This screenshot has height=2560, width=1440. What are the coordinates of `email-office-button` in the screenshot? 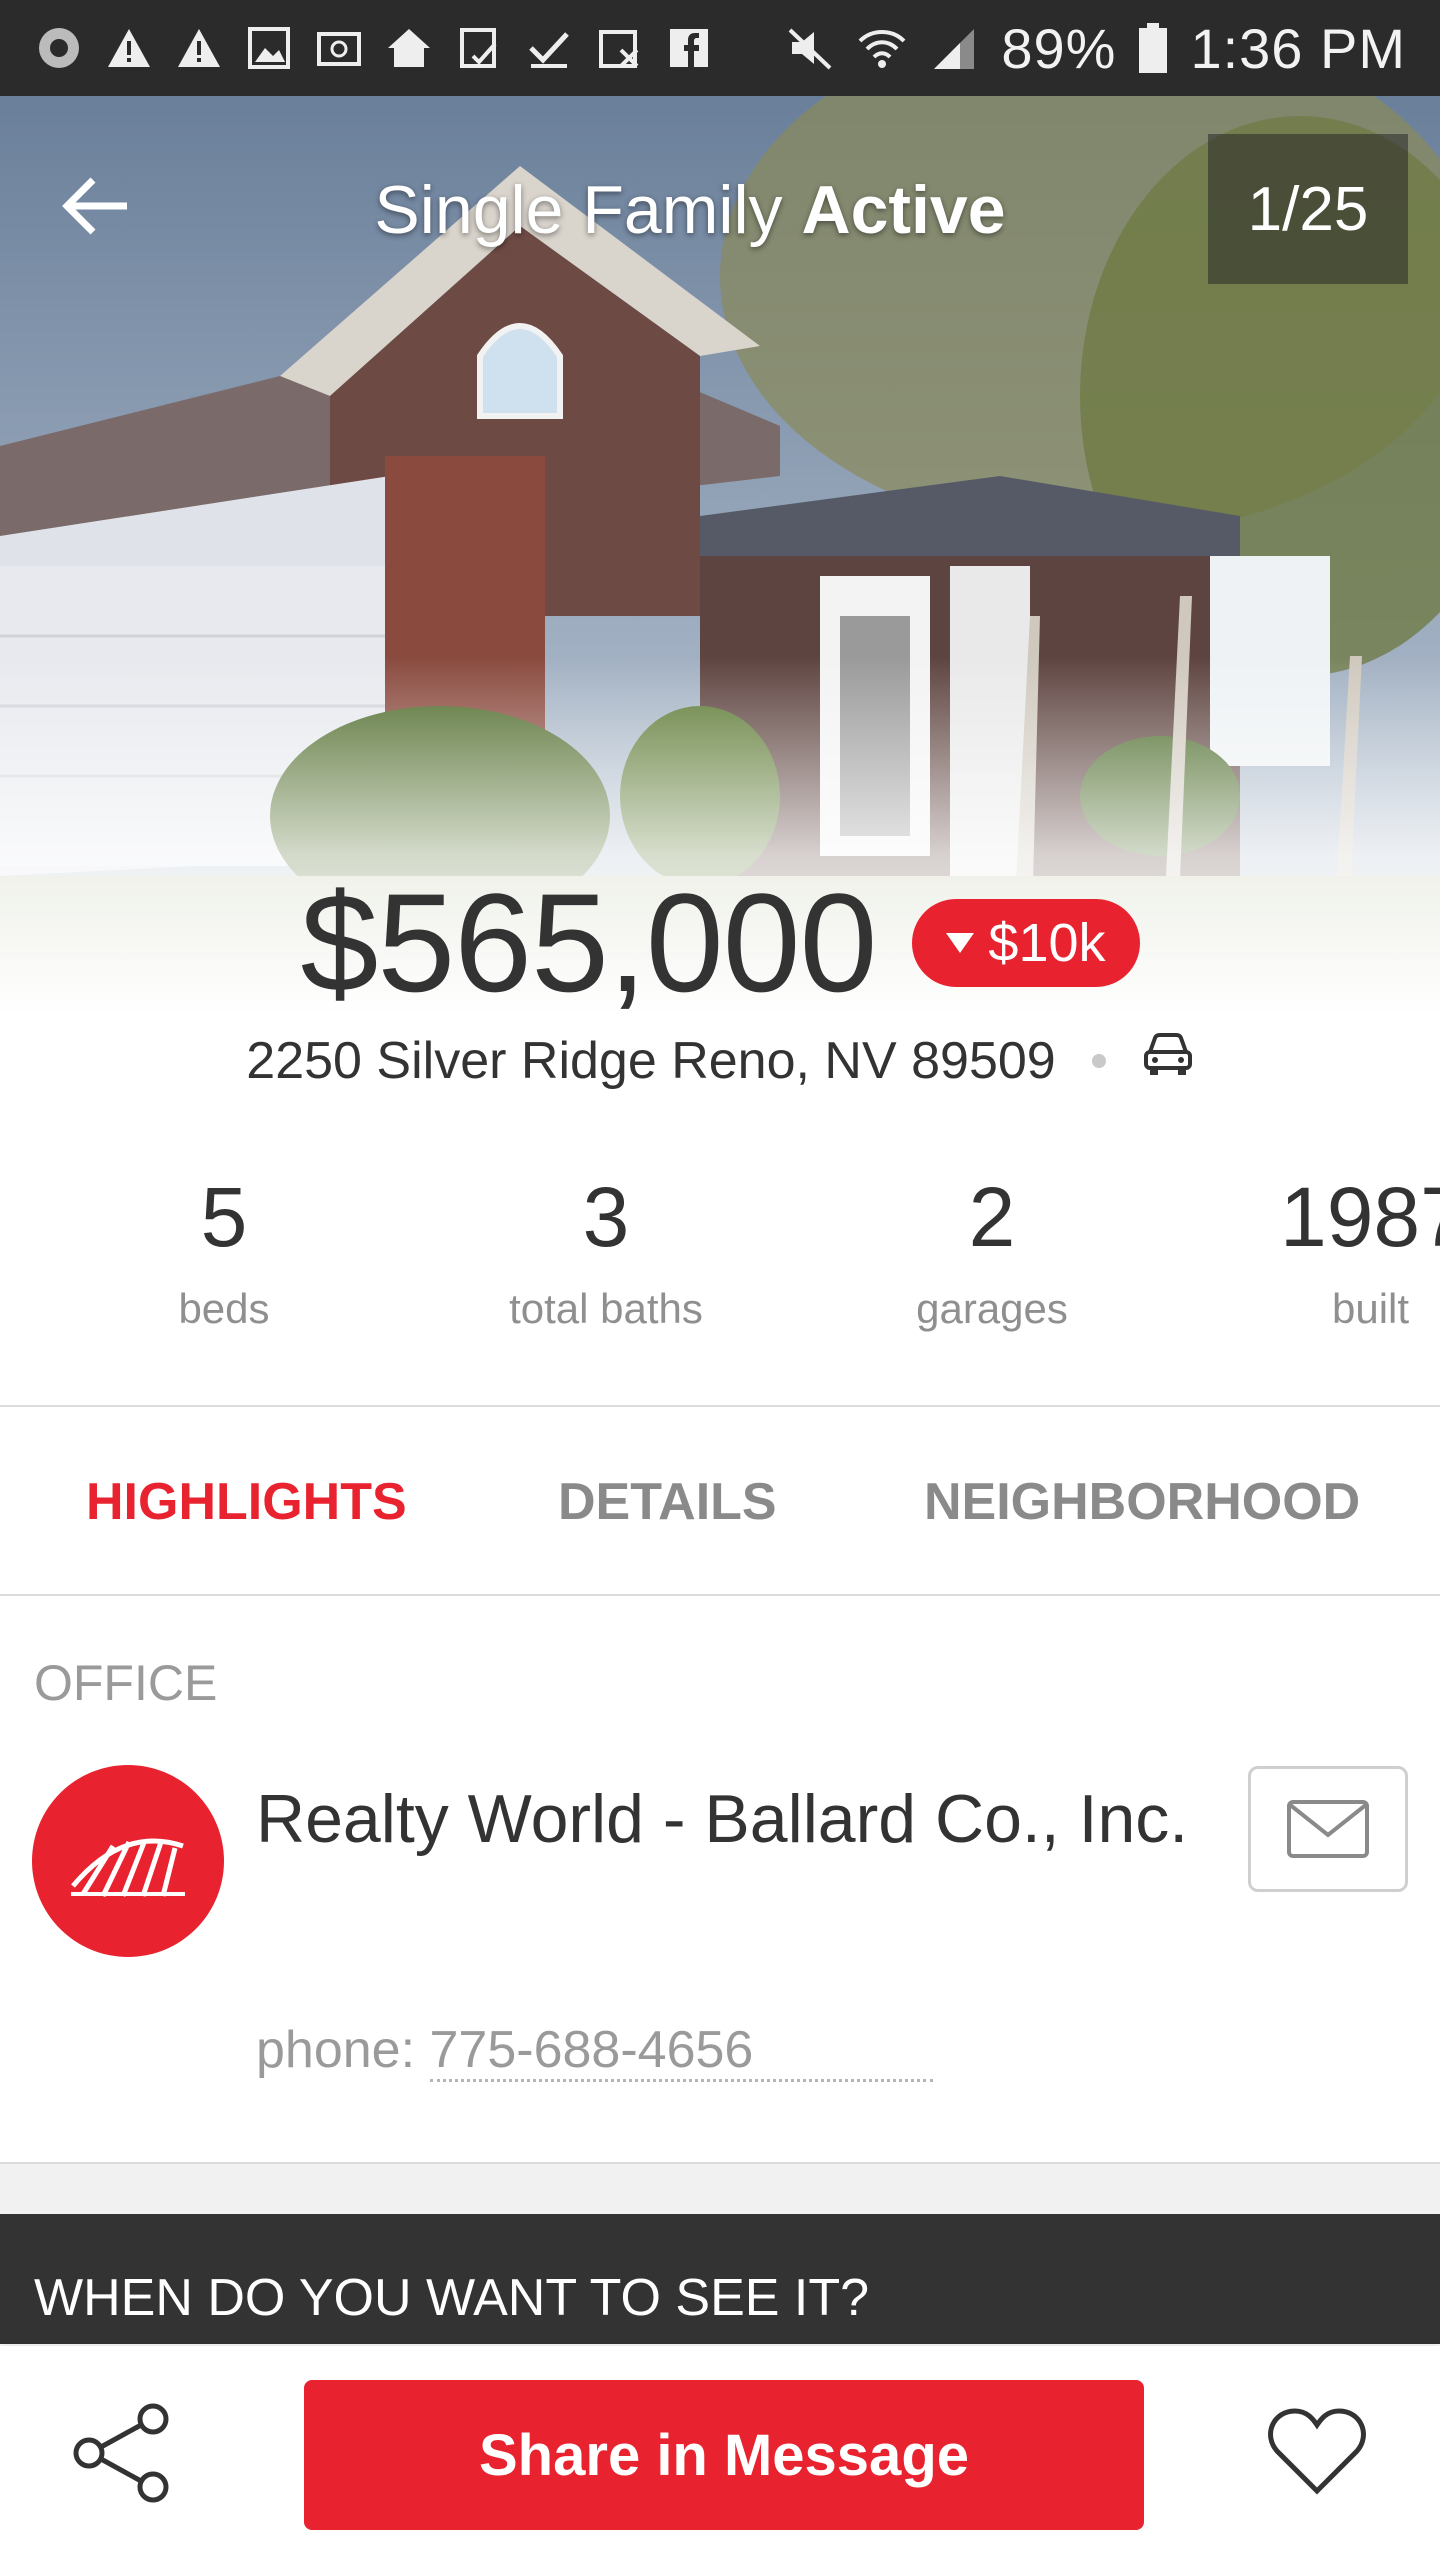 It's located at (1328, 1829).